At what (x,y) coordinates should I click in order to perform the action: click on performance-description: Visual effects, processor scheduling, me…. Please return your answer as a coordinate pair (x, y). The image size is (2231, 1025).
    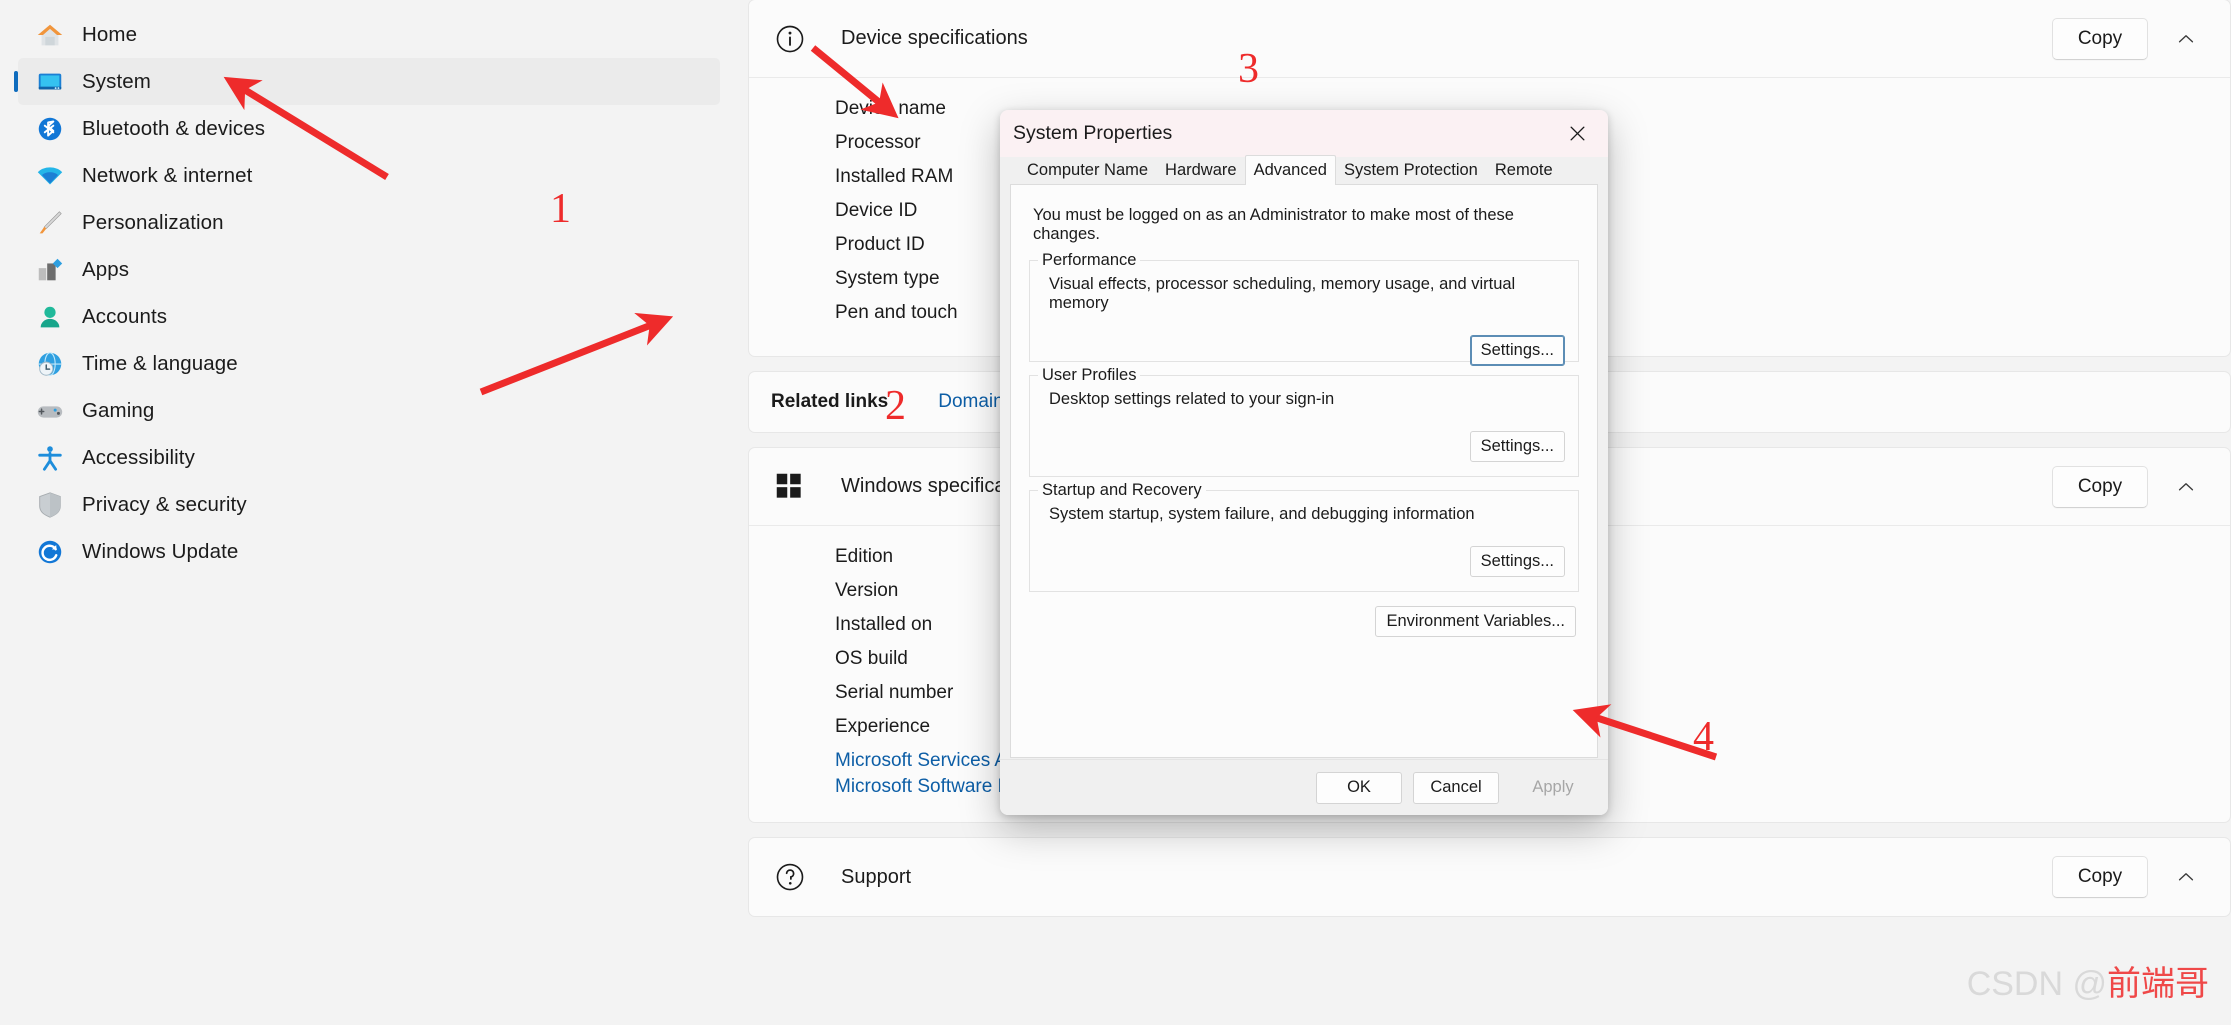
    Looking at the image, I should click on (1282, 293).